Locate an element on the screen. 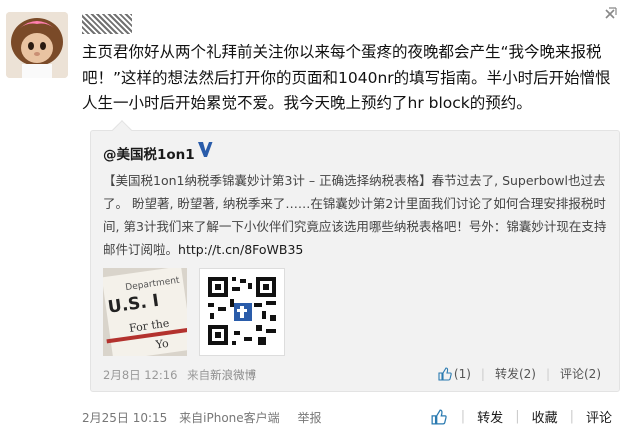 This screenshot has height=438, width=624. repost-comment-button: 评论(2) is located at coordinates (580, 373).